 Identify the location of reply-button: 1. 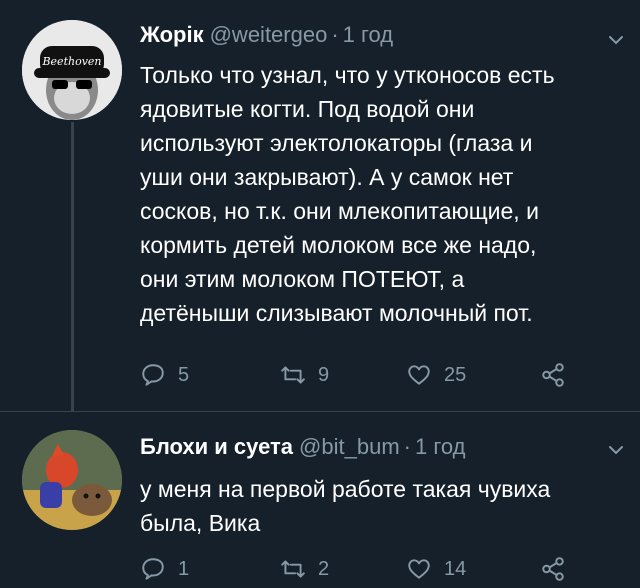
(164, 569).